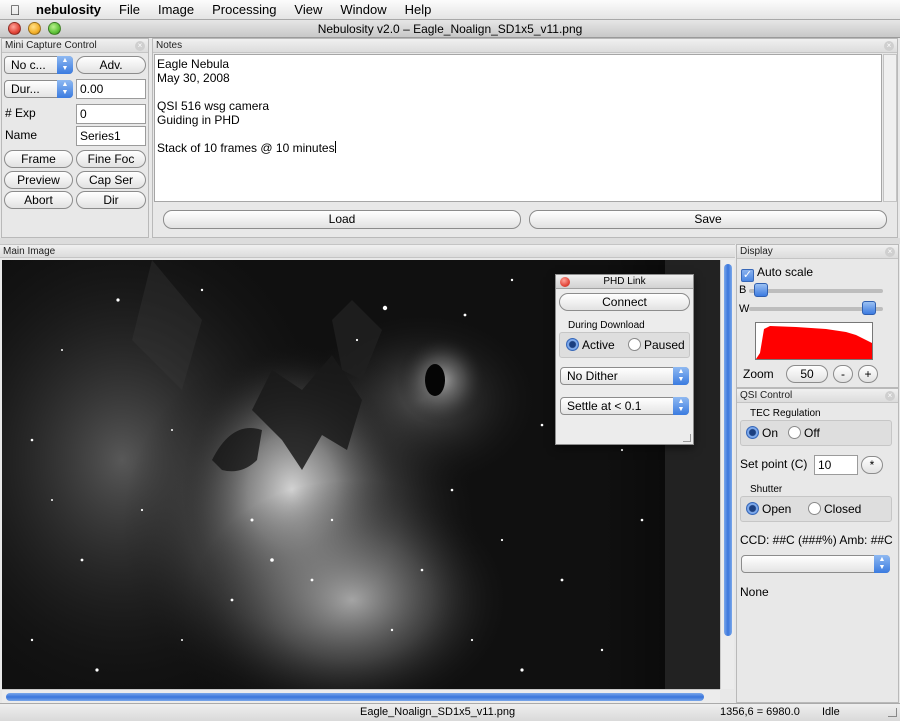  I want to click on dither-select: No Dither ▲ ▼, so click(624, 376).